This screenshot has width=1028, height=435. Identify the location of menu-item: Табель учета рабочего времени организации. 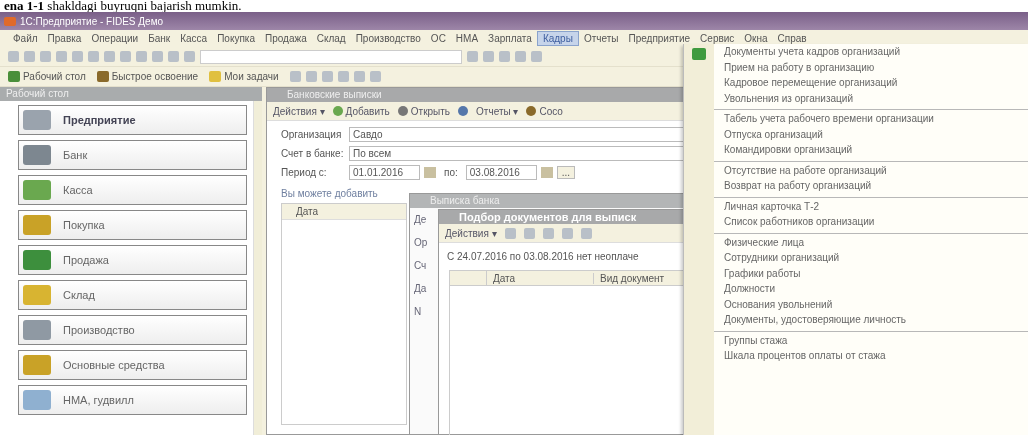
(871, 118).